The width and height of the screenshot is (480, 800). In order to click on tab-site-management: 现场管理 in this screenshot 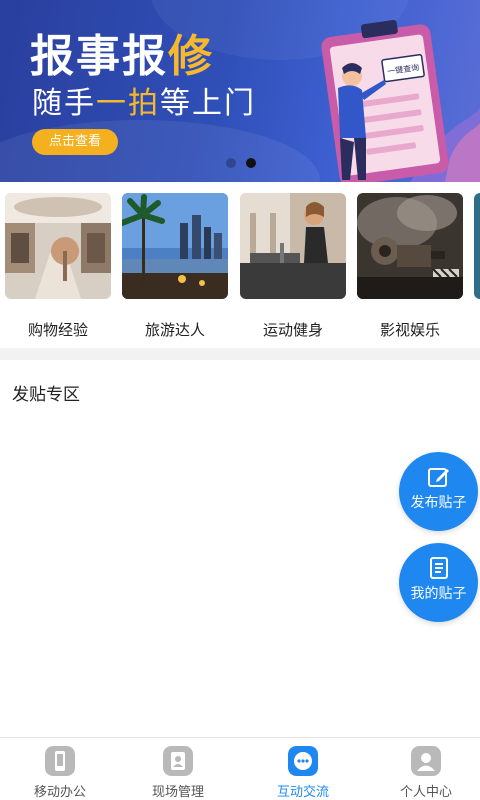, I will do `click(178, 769)`.